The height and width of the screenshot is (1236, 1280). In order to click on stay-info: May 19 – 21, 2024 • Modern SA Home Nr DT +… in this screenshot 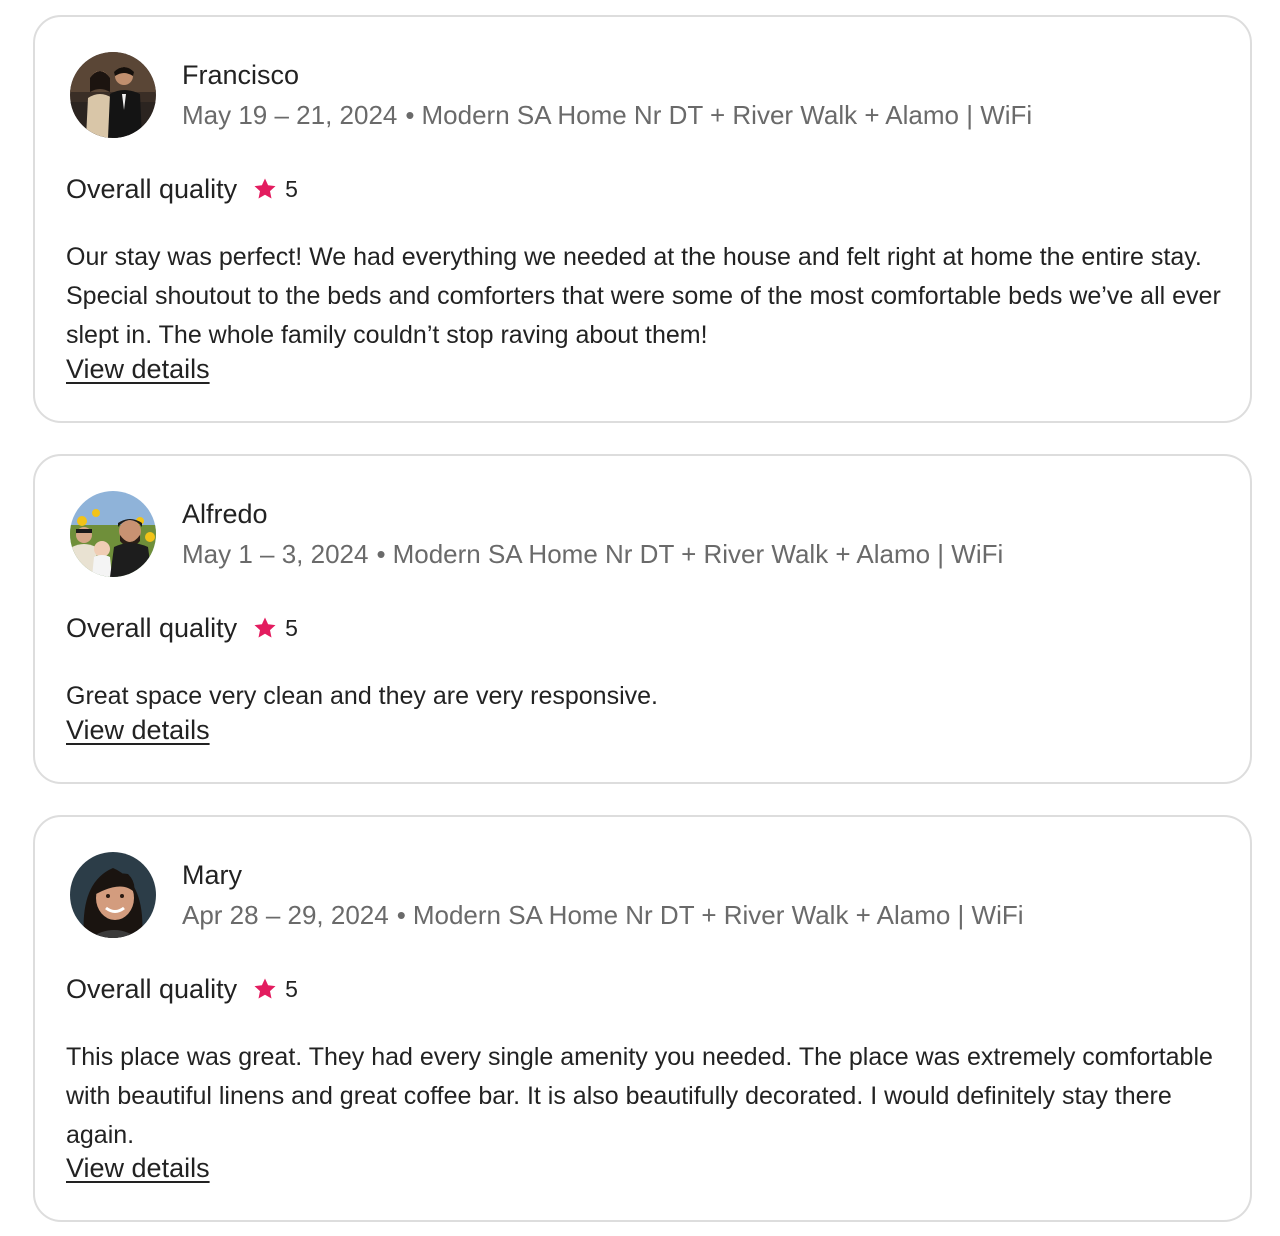, I will do `click(607, 115)`.